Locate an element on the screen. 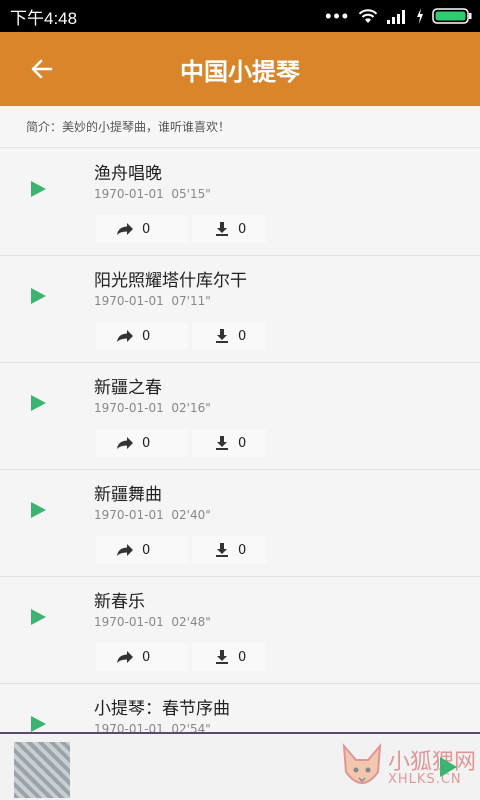  charging-icon is located at coordinates (420, 16).